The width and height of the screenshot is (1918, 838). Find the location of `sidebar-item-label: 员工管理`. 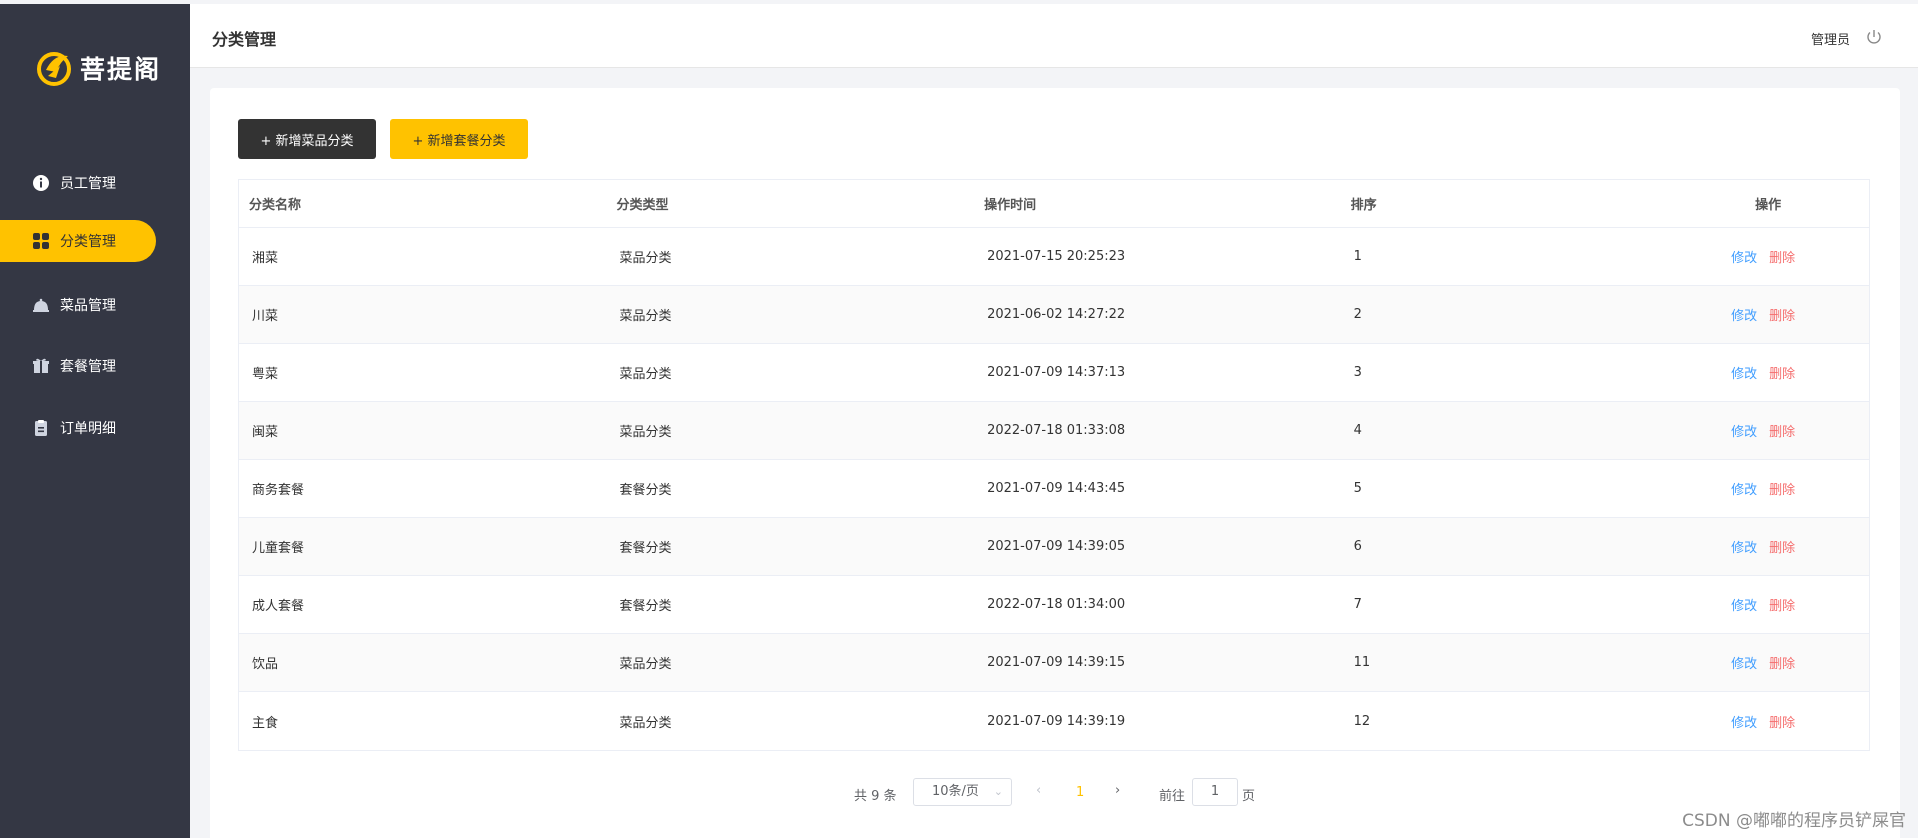

sidebar-item-label: 员工管理 is located at coordinates (88, 184).